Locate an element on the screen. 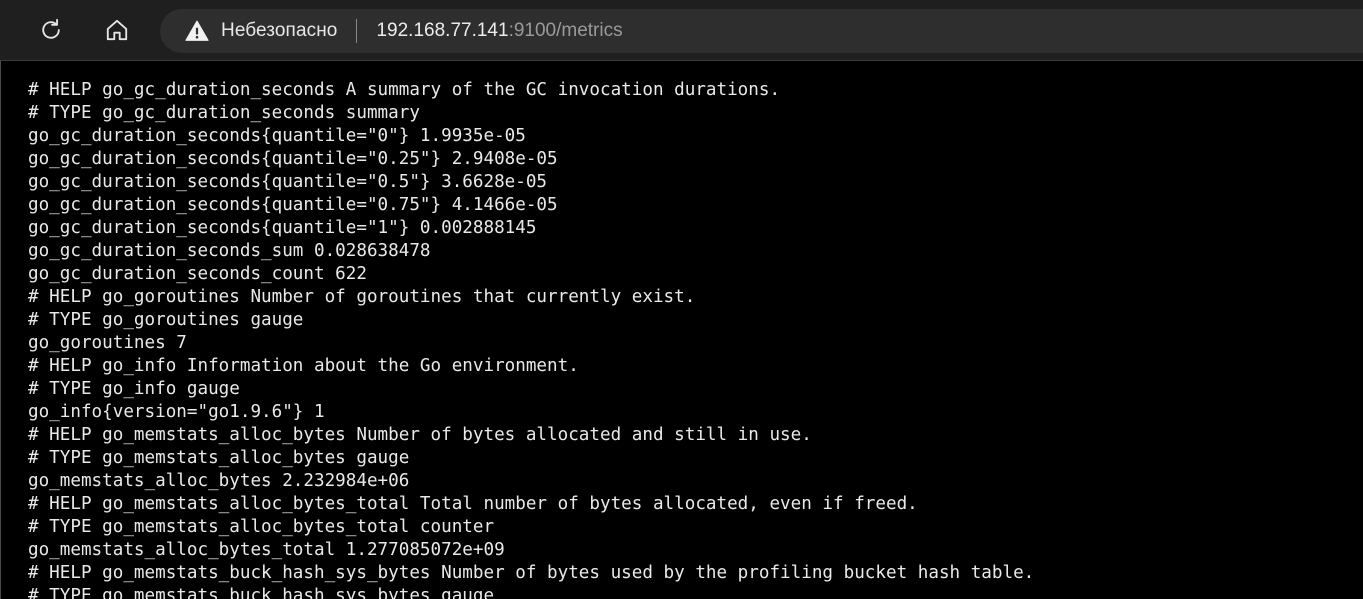 Image resolution: width=1363 pixels, height=599 pixels. reload-icon is located at coordinates (51, 28).